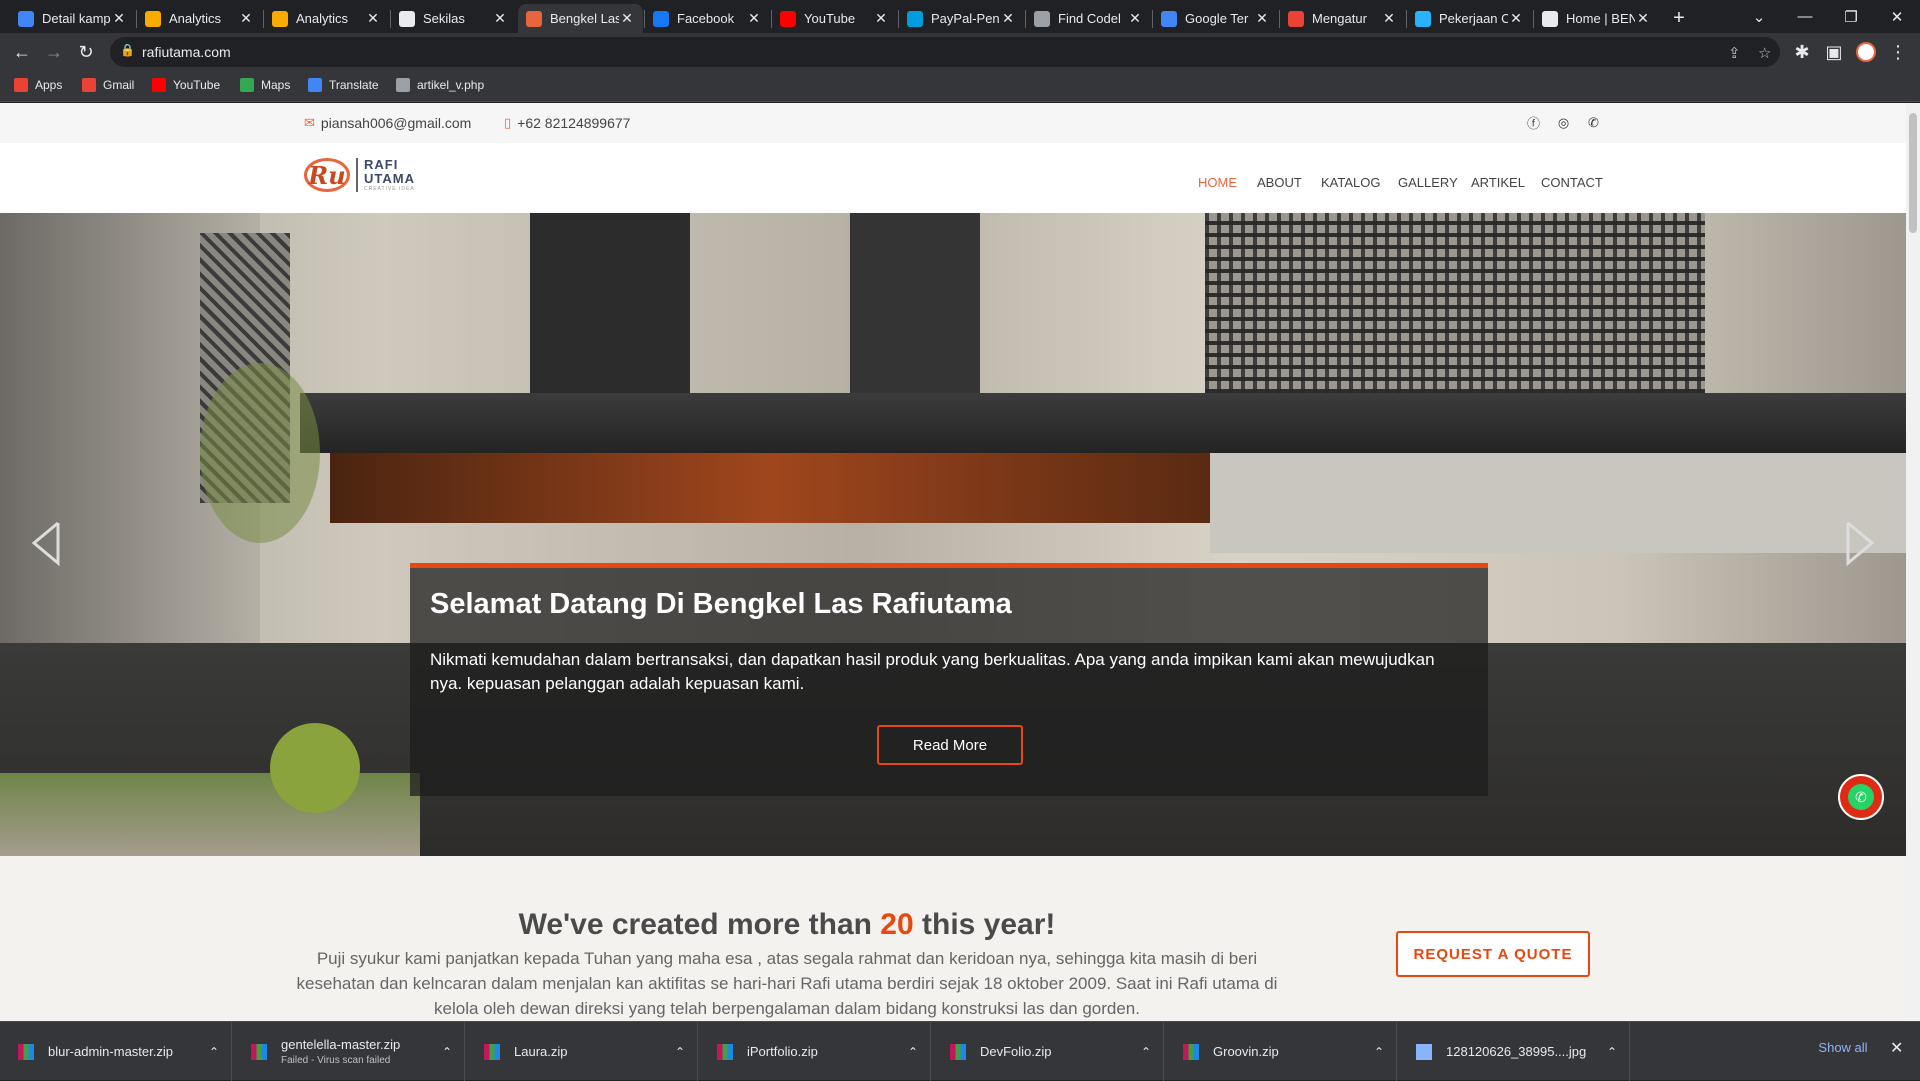 The image size is (1920, 1081). What do you see at coordinates (1759, 16) in the screenshot?
I see `tab-search-icon: ⌄` at bounding box center [1759, 16].